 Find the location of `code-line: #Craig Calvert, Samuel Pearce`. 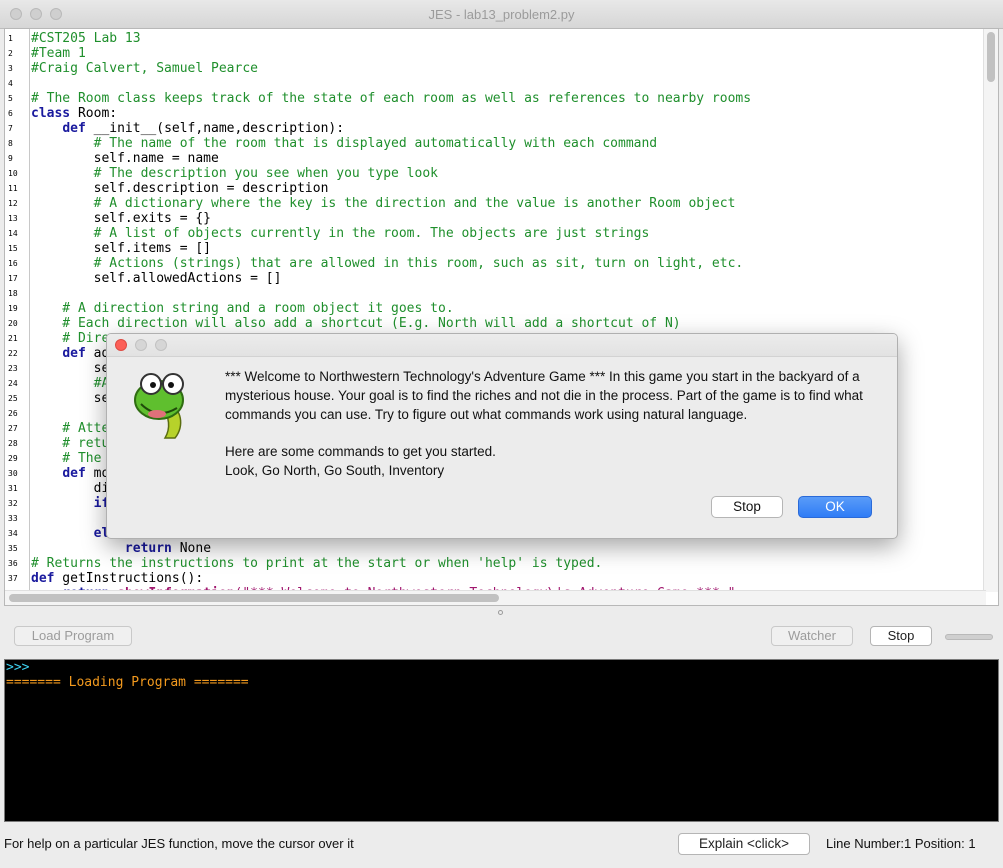

code-line: #Craig Calvert, Samuel Pearce is located at coordinates (144, 68).